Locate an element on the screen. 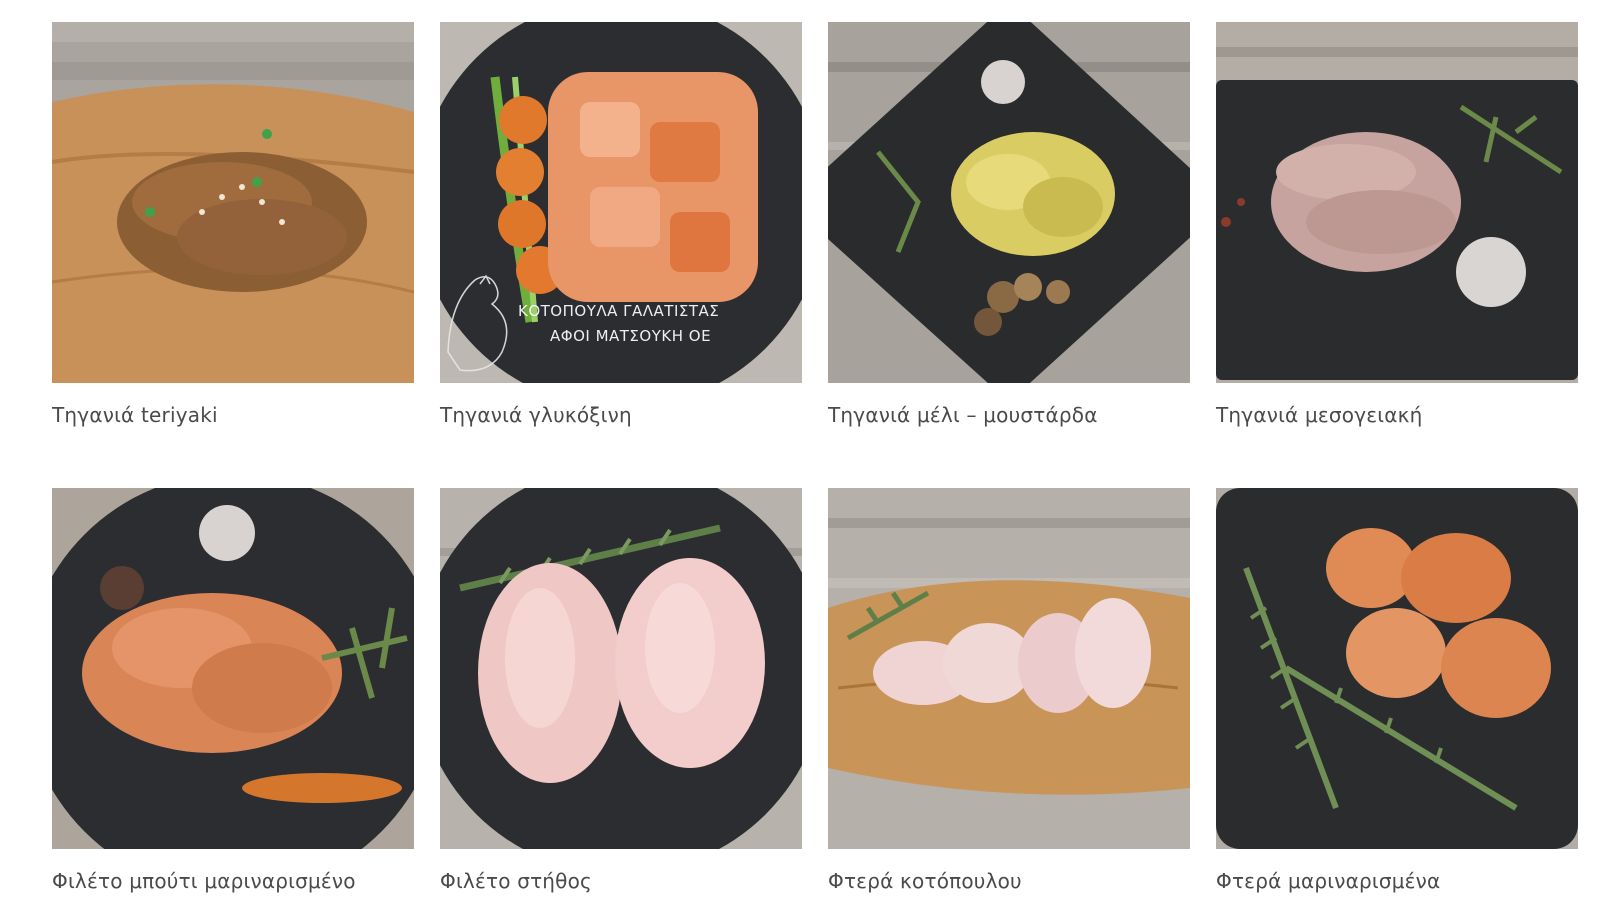 This screenshot has width=1600, height=899. product-card-chicken-wings: Φτερά κοτόπουλου is located at coordinates (1009, 690).